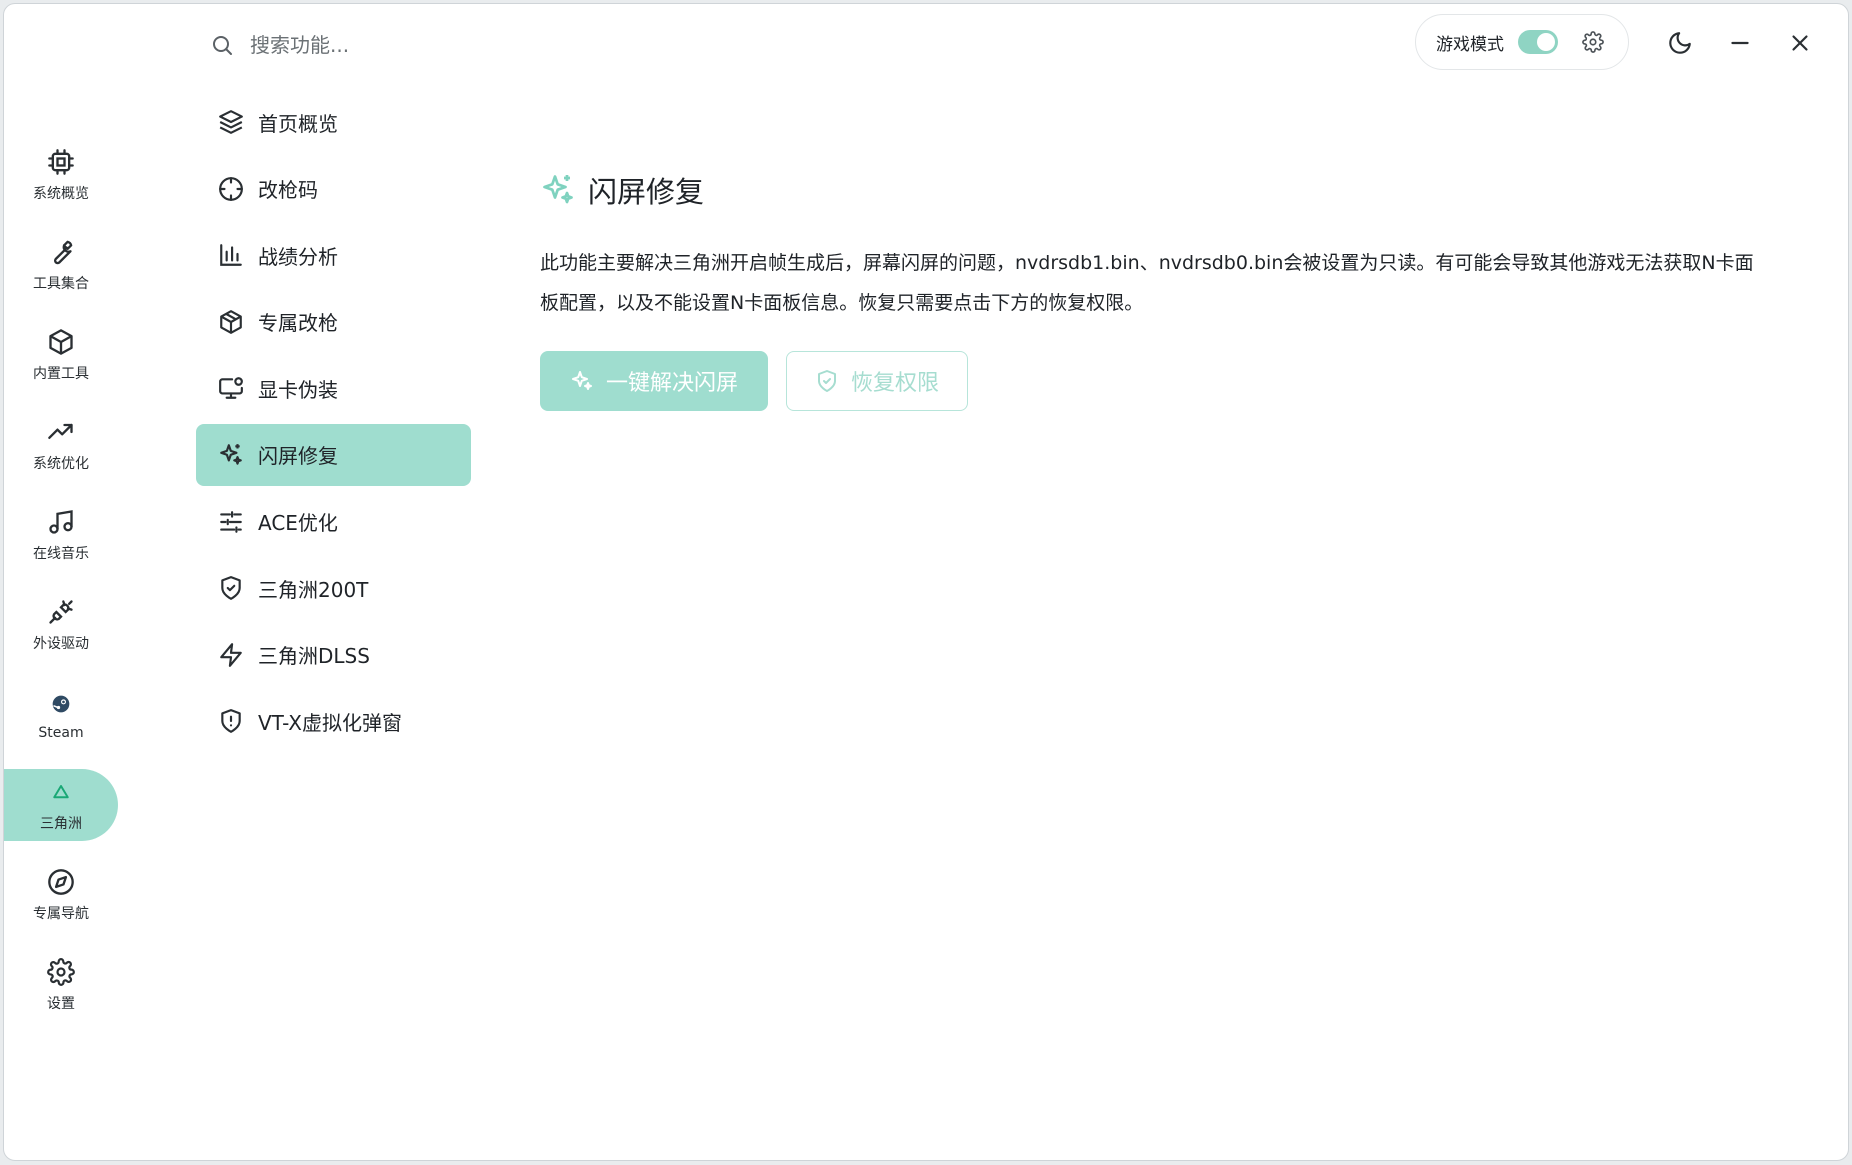 The image size is (1852, 1165). I want to click on page-header: 闪屏修复, so click(1155, 190).